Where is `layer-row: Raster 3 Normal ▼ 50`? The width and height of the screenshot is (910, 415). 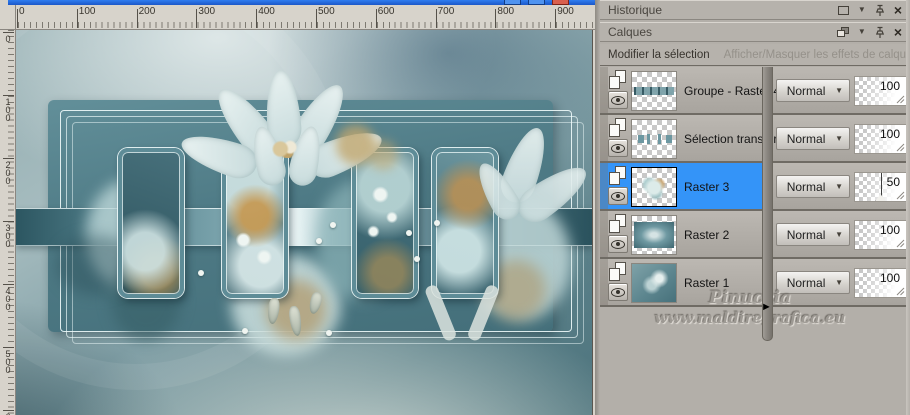
layer-row: Raster 3 Normal ▼ 50 is located at coordinates (755, 187).